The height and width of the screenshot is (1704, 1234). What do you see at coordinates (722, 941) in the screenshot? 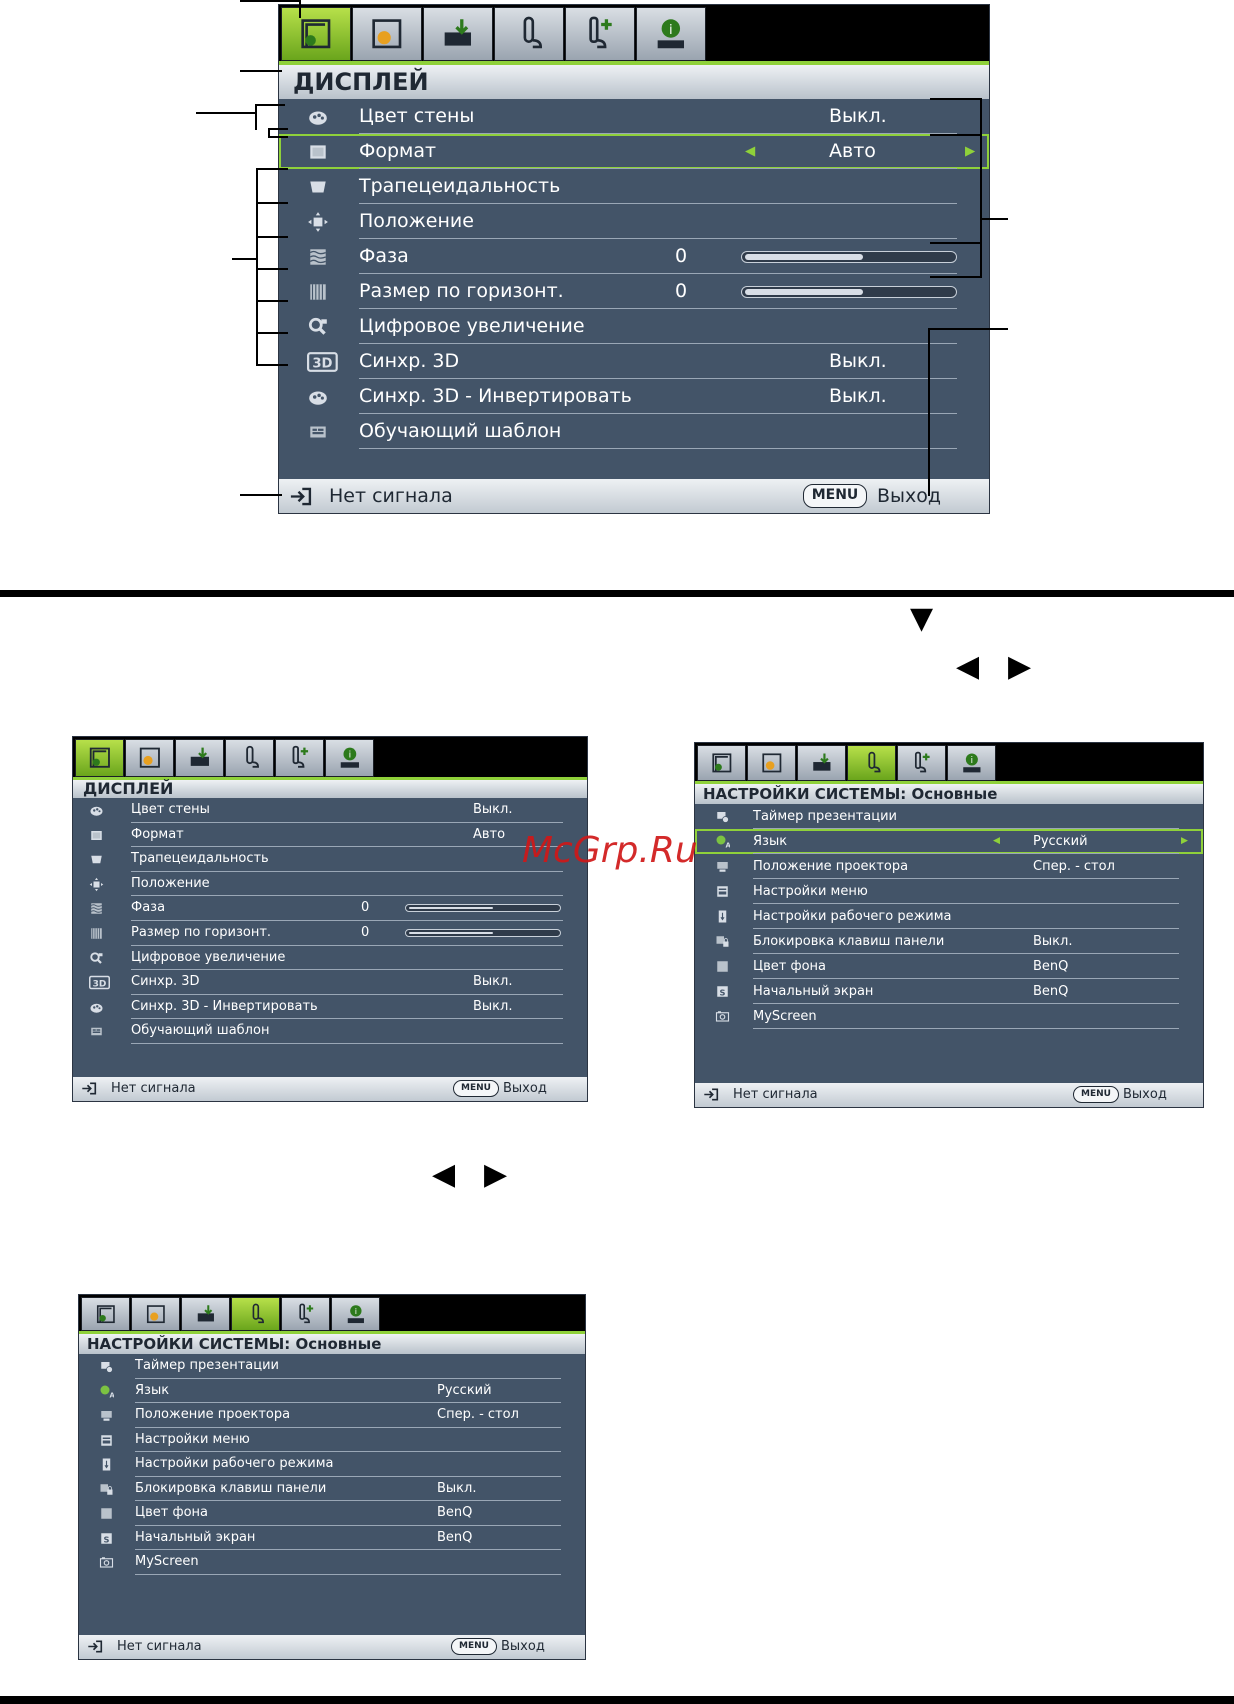
I see `keylock-icon` at bounding box center [722, 941].